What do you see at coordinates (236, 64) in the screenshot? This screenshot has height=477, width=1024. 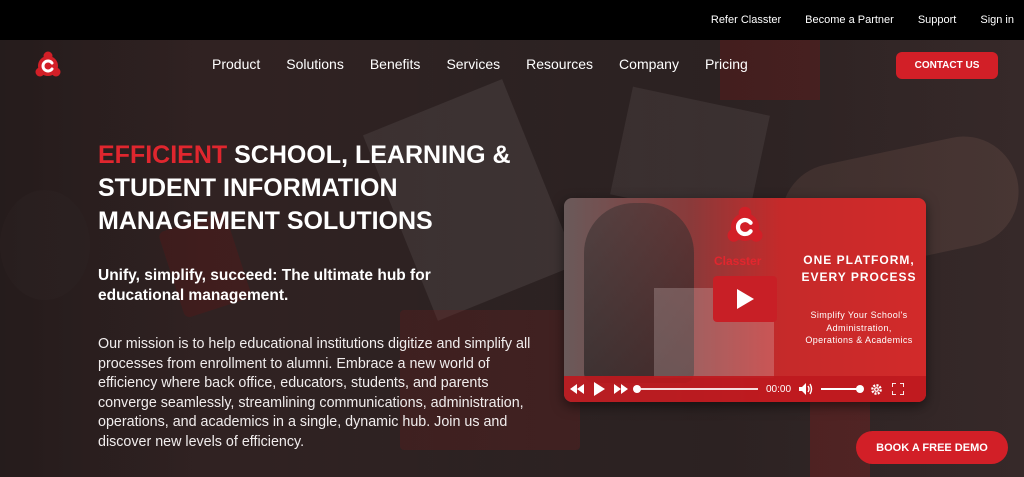 I see `nav-product: Product` at bounding box center [236, 64].